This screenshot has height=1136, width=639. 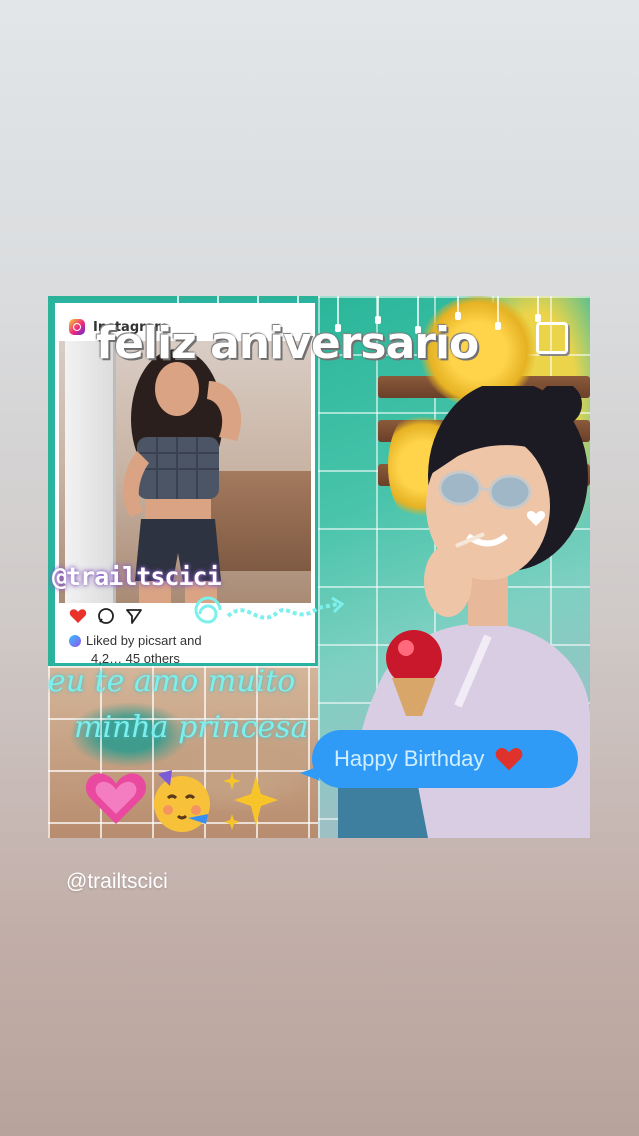 I want to click on sparkles-emoji, so click(x=250, y=801).